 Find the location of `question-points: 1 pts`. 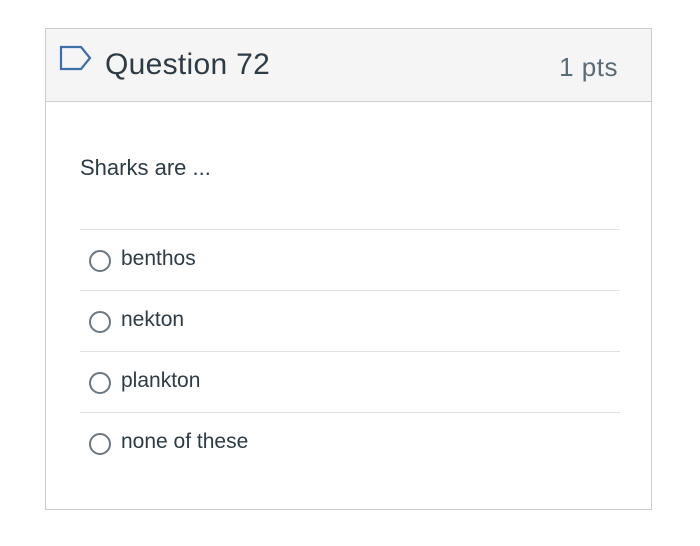

question-points: 1 pts is located at coordinates (588, 67).